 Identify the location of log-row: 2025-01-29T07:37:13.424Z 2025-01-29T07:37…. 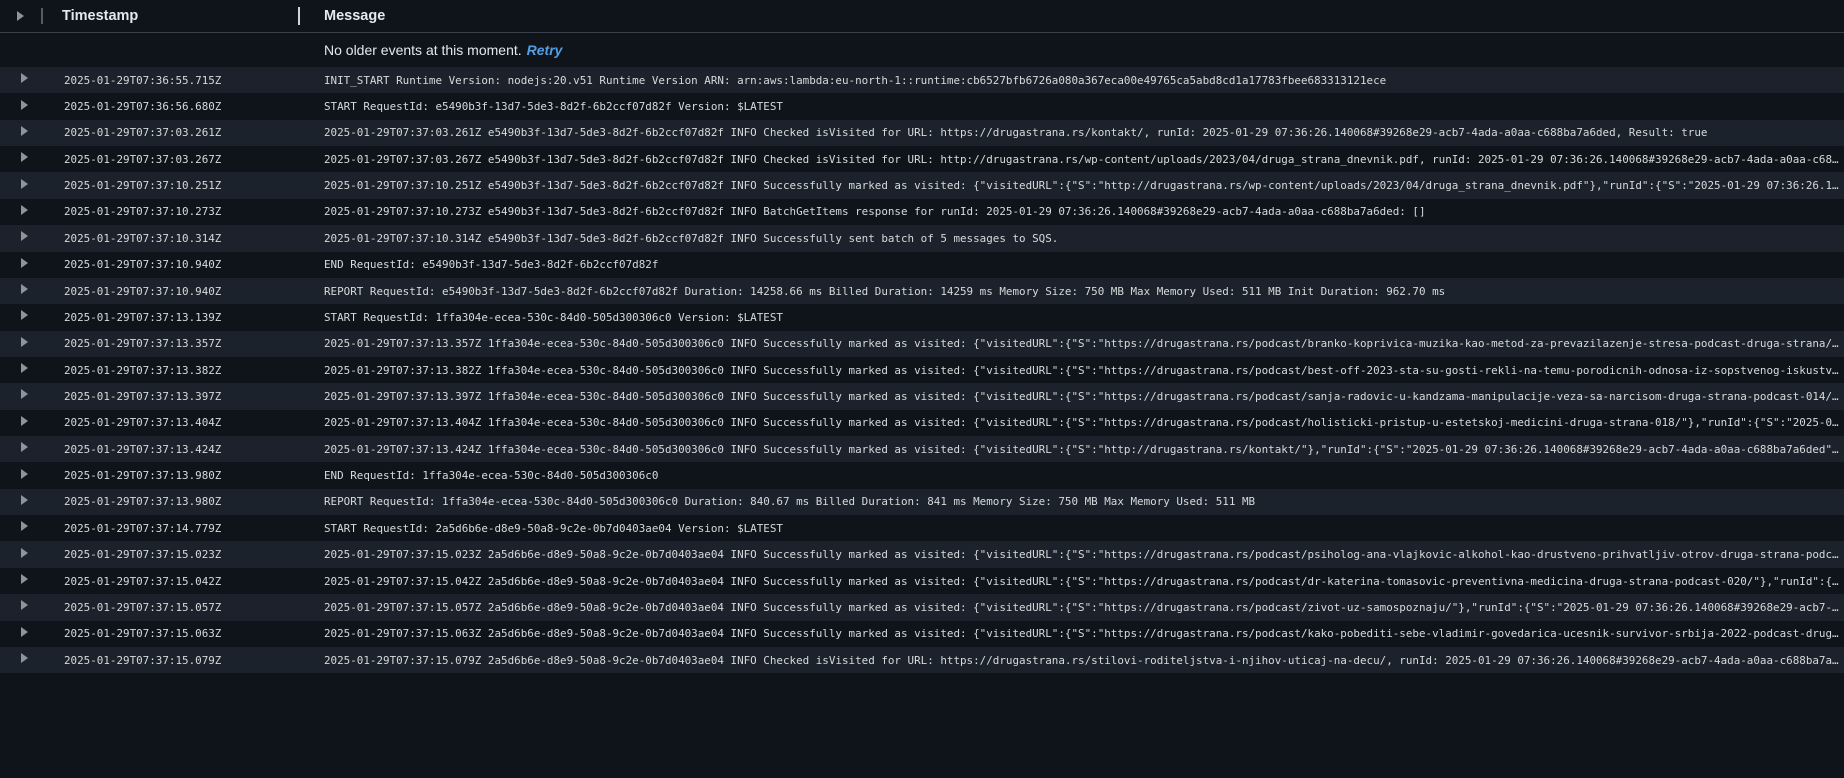
(922, 449).